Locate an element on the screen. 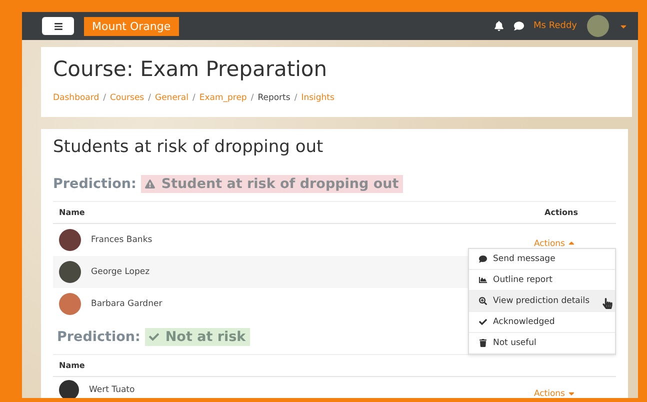 The height and width of the screenshot is (402, 647). student-name: Wert Tuato is located at coordinates (112, 390).